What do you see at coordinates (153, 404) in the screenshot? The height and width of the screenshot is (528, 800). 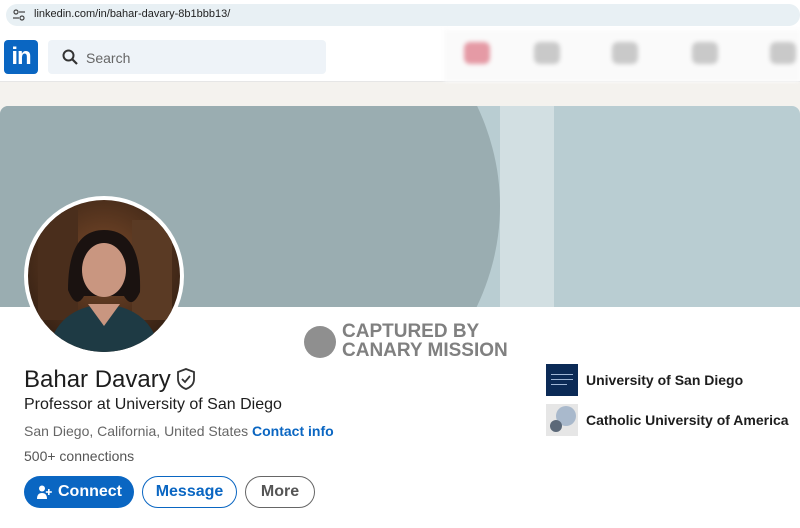 I see `profile-headline: Professor at University of San Diego` at bounding box center [153, 404].